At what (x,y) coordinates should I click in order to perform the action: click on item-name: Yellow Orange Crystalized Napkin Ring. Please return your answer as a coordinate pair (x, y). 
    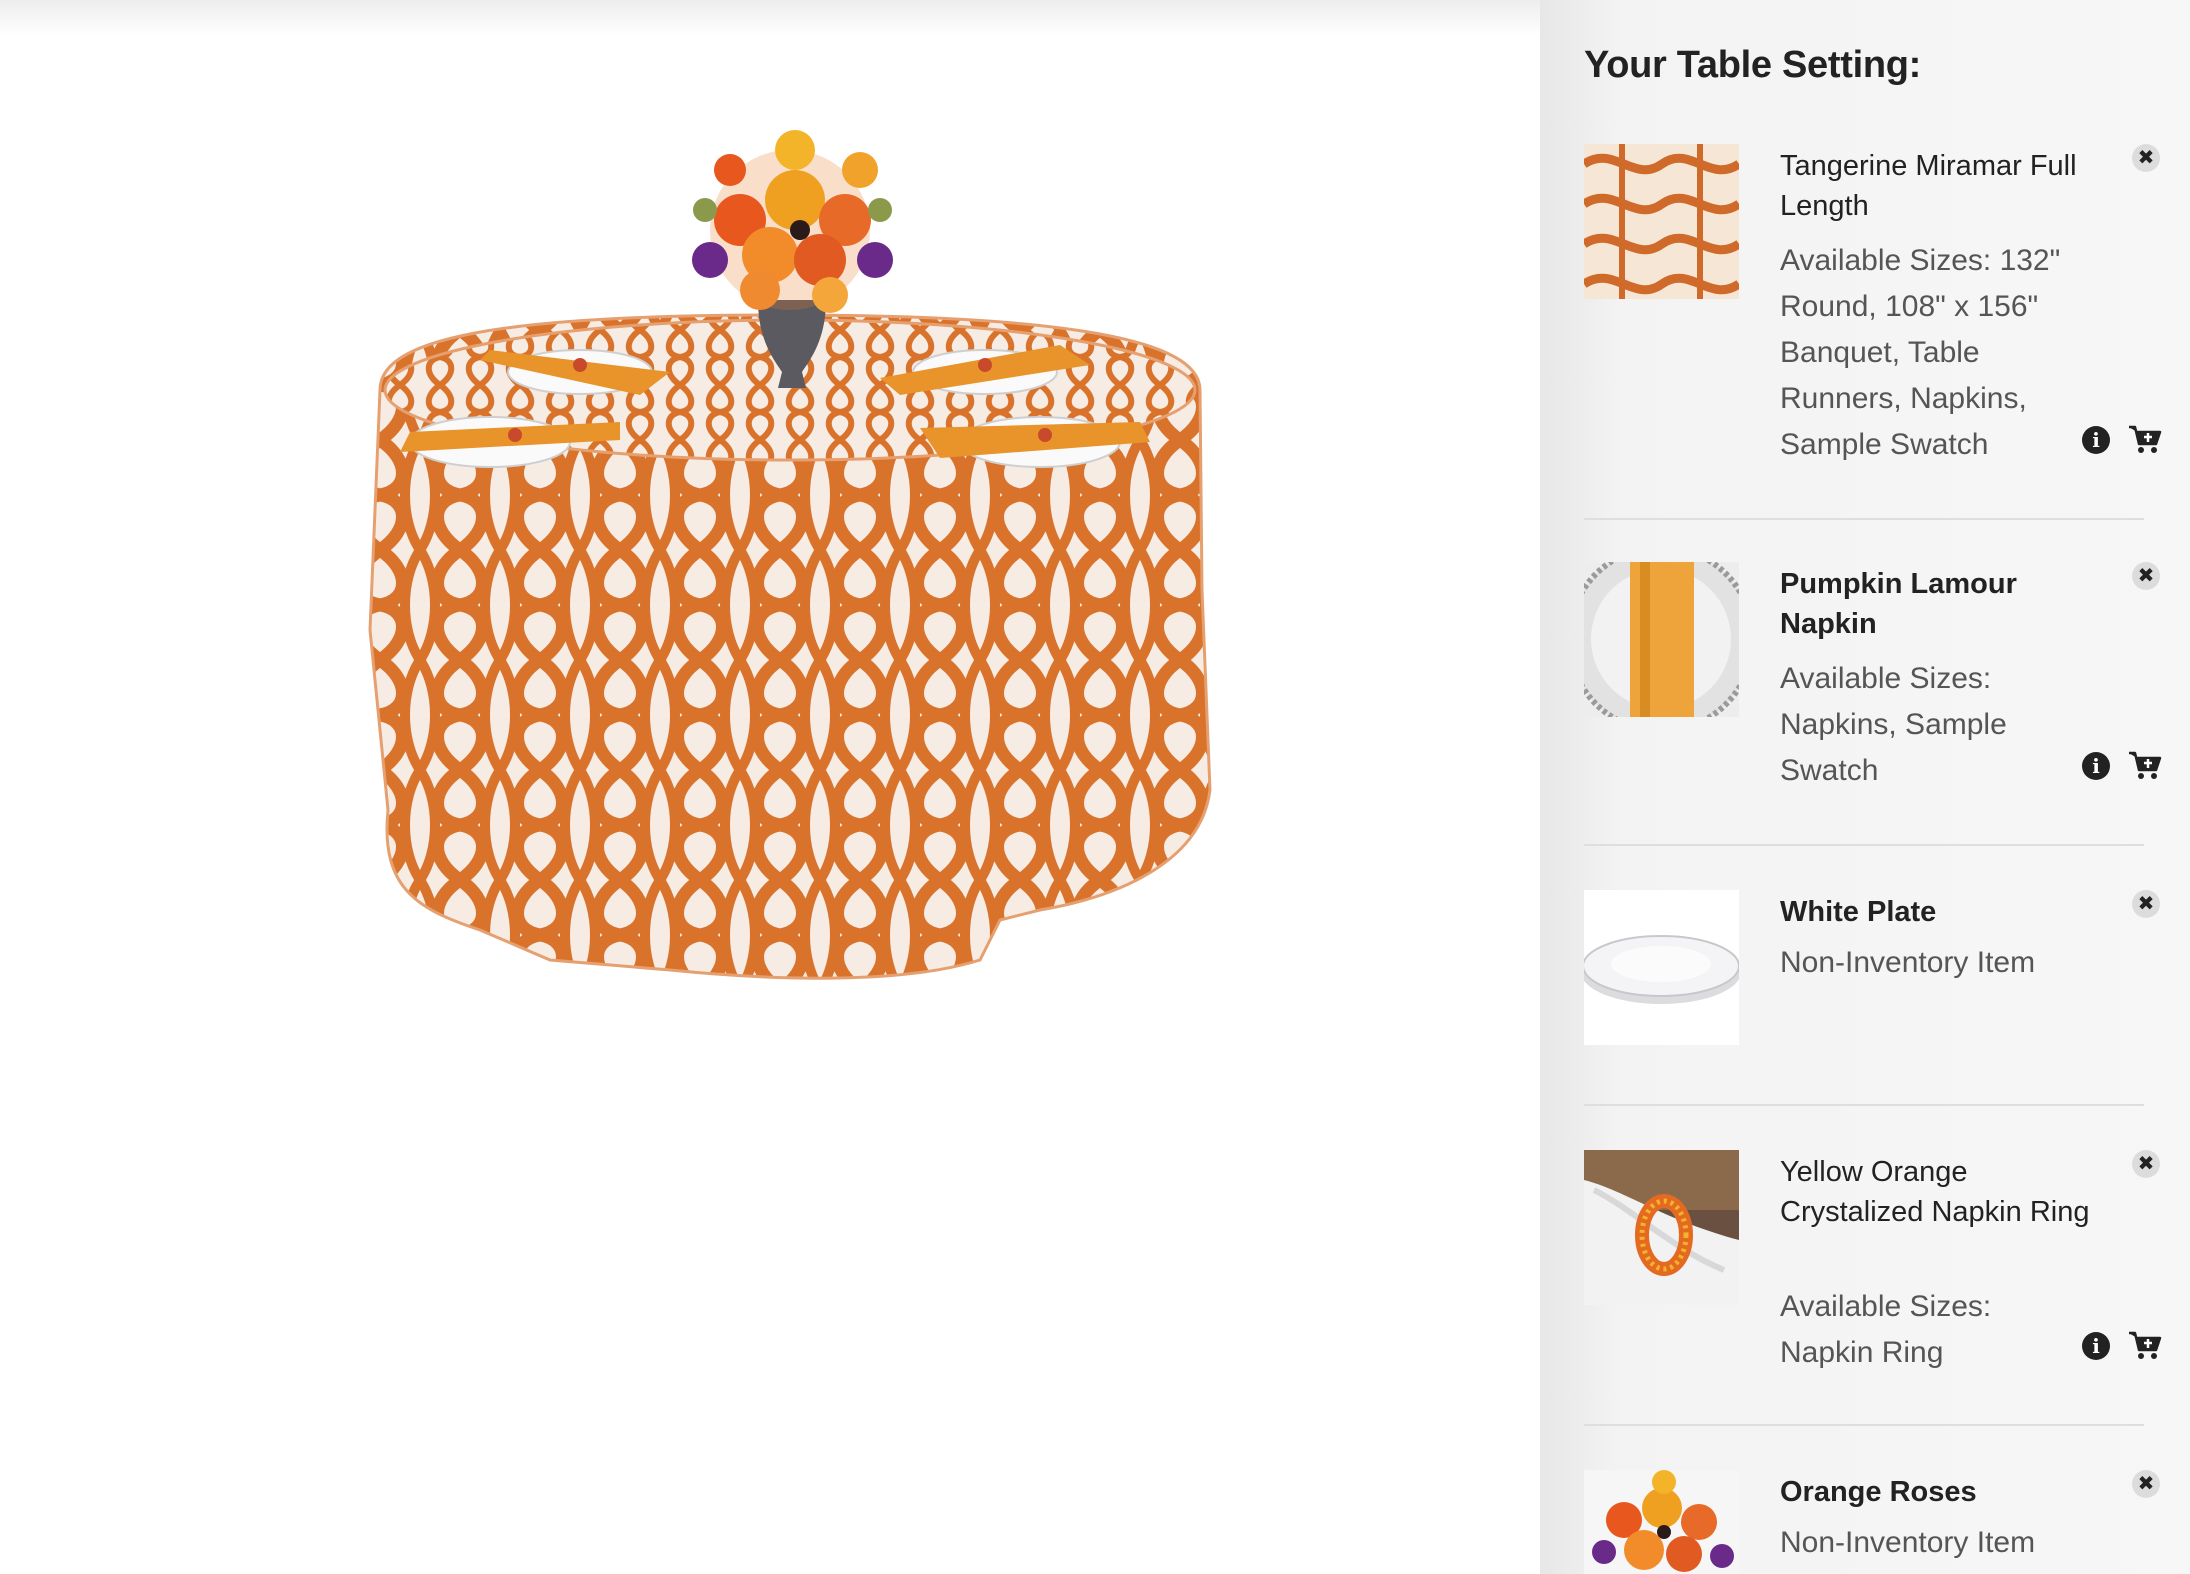
    Looking at the image, I should click on (1935, 1192).